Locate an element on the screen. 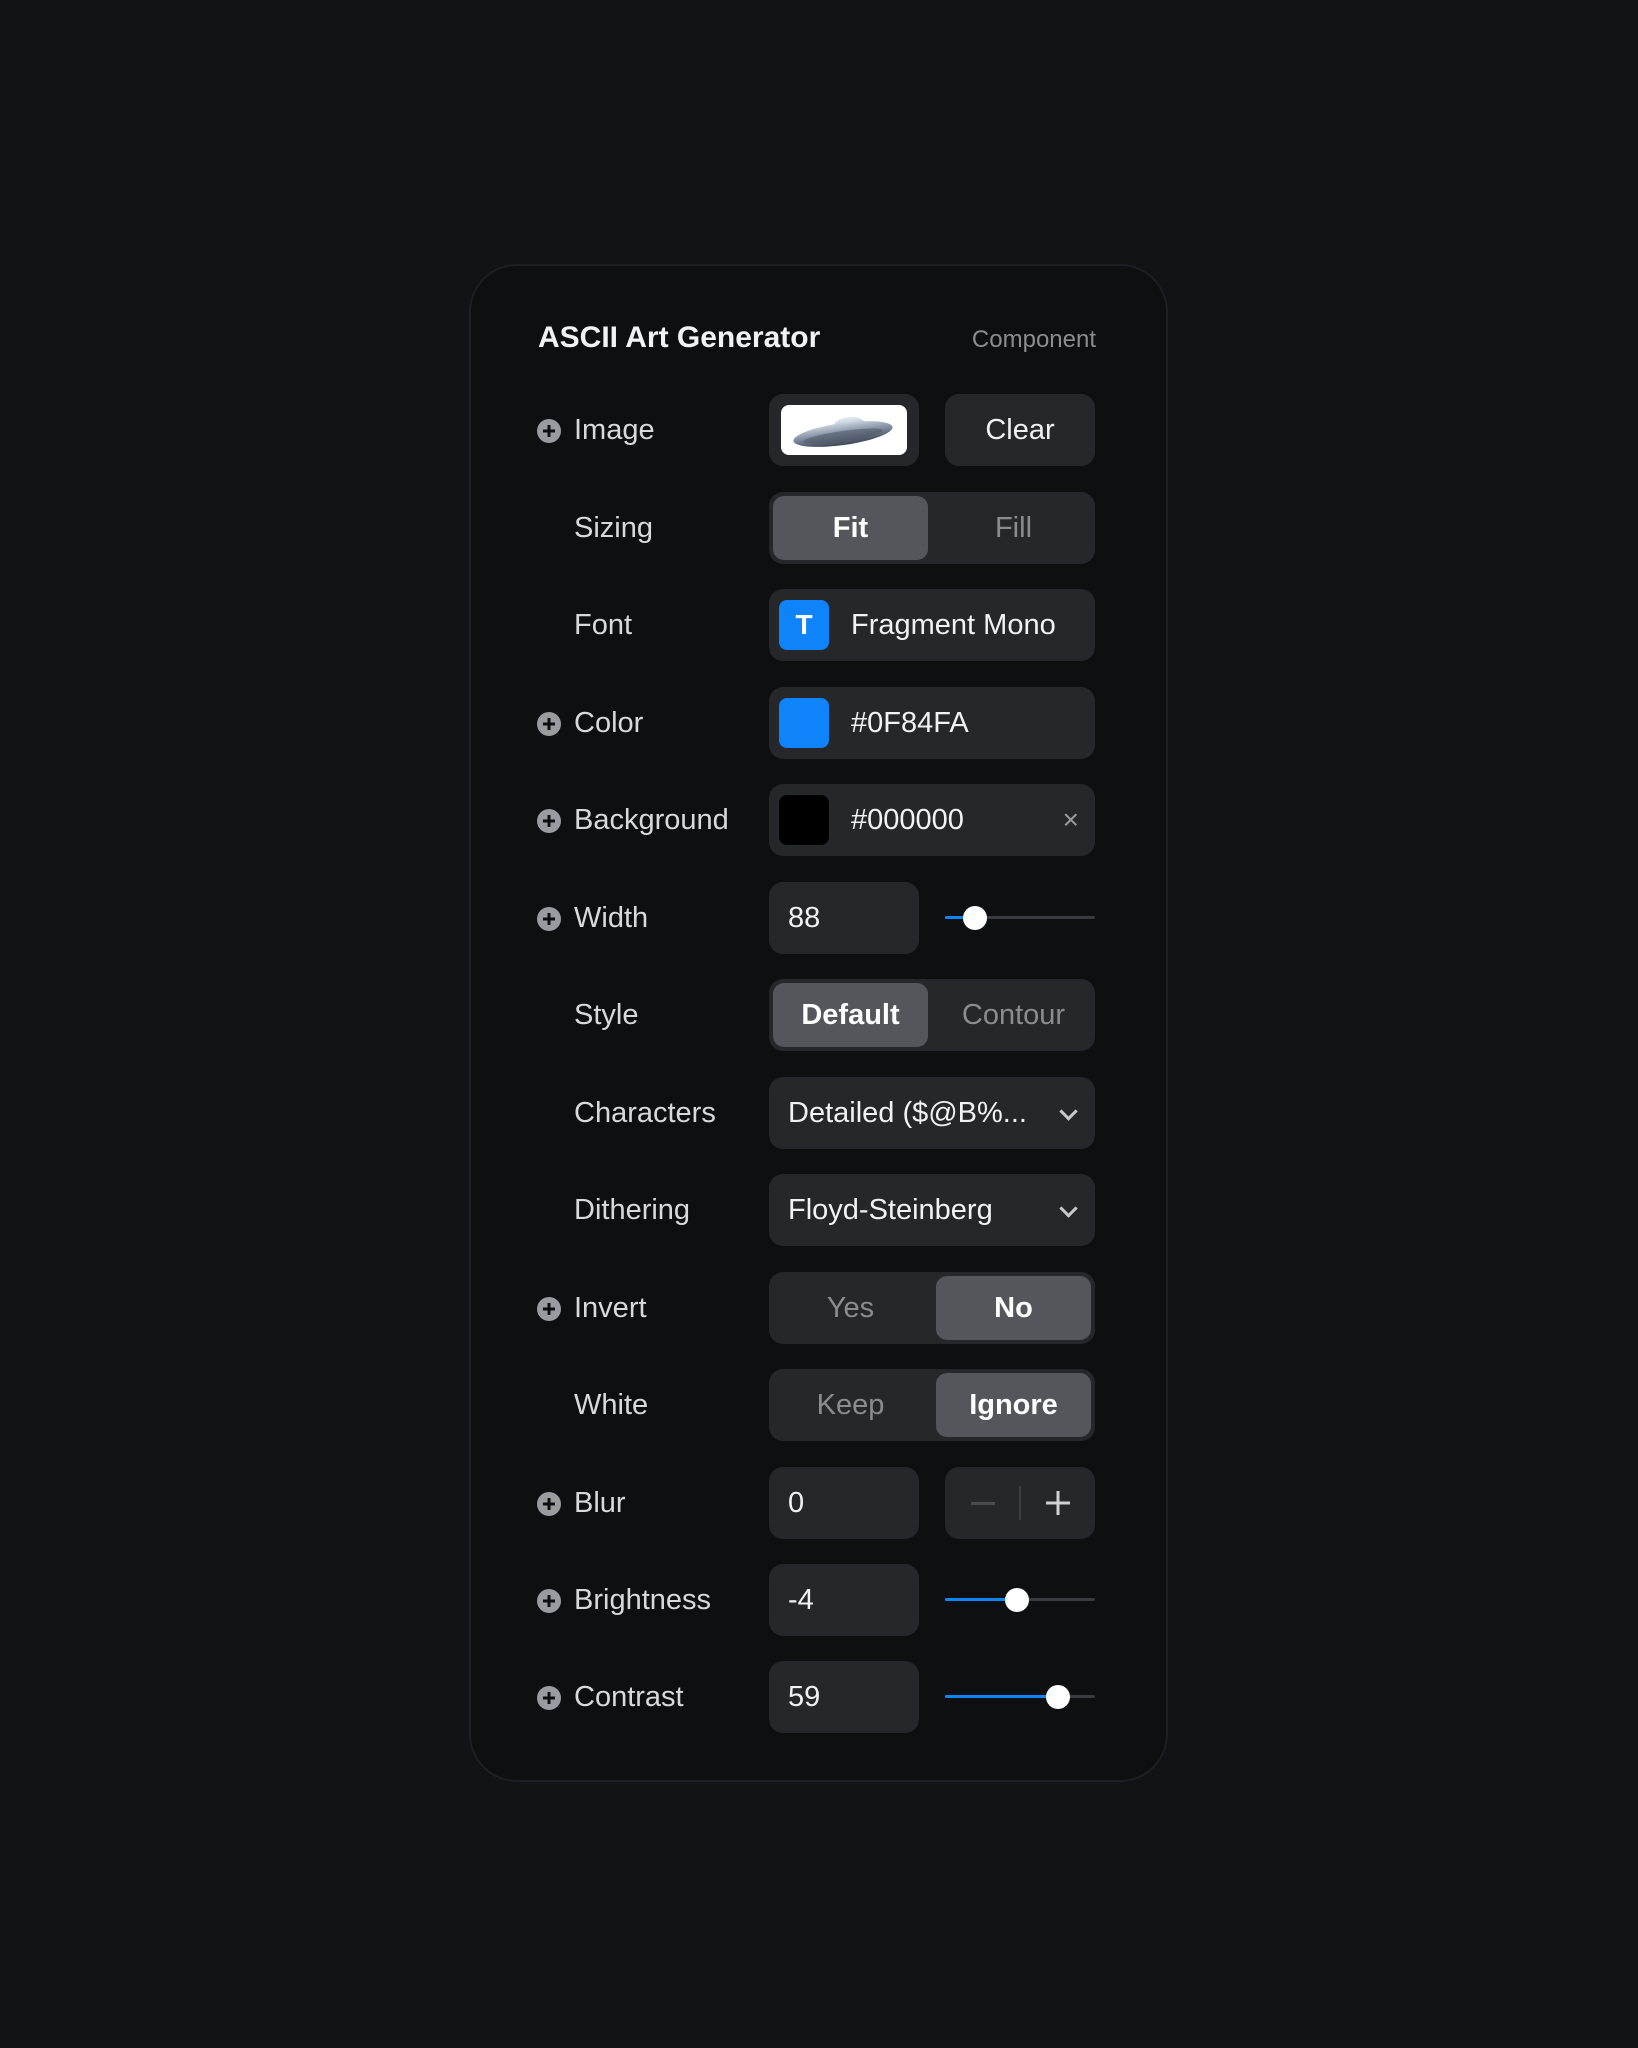 The width and height of the screenshot is (1638, 2048). style-option-contour: Contour is located at coordinates (1013, 1015).